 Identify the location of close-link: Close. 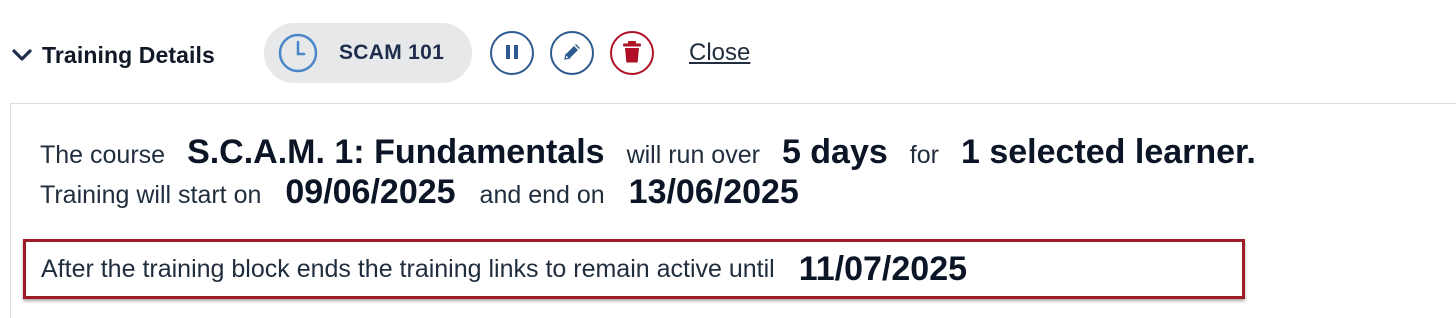
(719, 53).